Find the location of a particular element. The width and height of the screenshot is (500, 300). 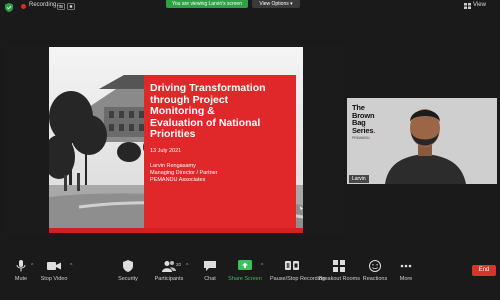

end-meeting-button: End is located at coordinates (484, 270).